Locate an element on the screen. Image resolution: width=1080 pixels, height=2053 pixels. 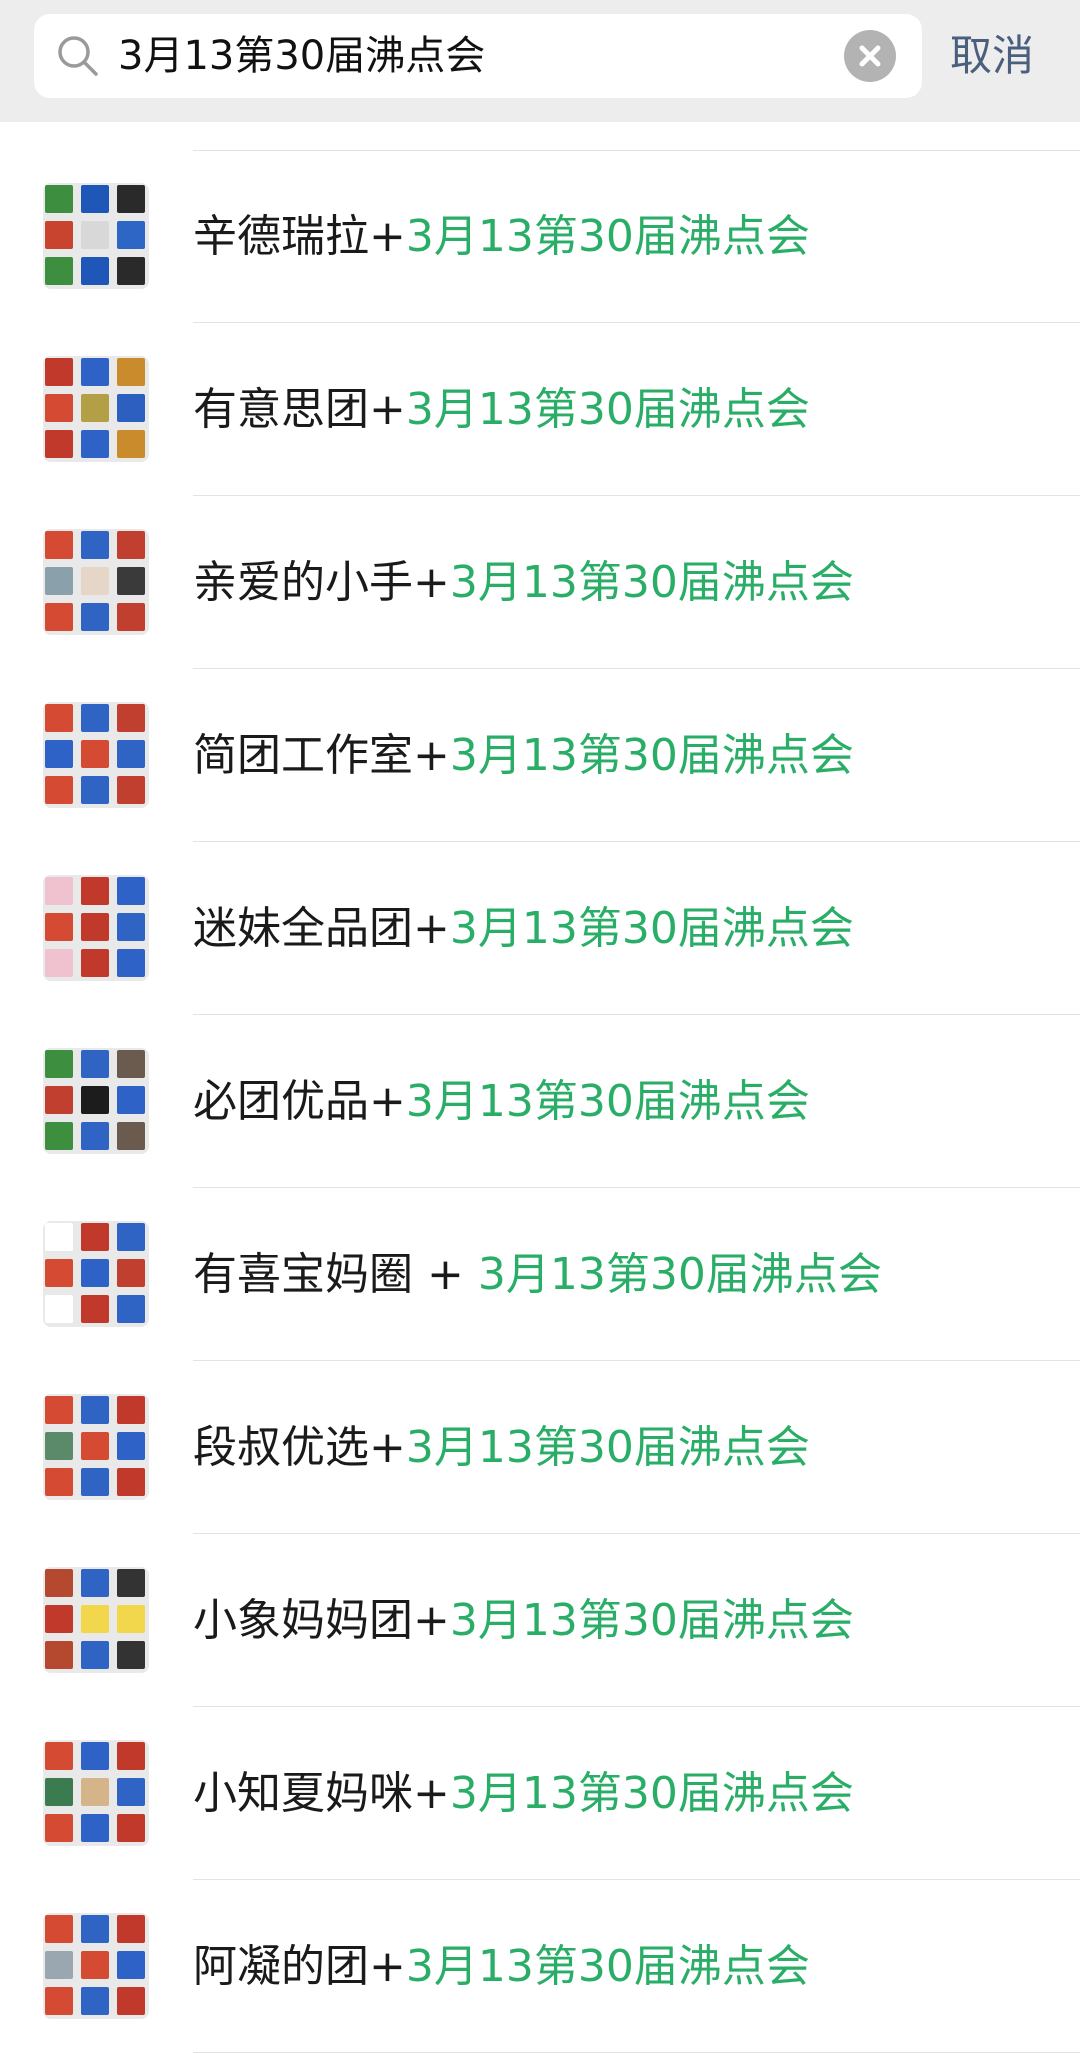
list-item: 有喜宝妈圈 + 3月13第30届沸点会 is located at coordinates (540, 1274).